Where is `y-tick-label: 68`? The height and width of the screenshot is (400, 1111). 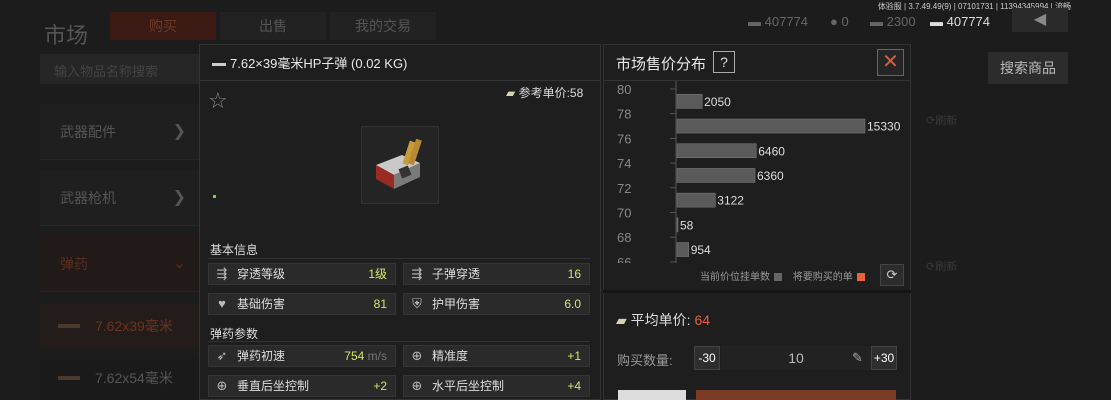
y-tick-label: 68 is located at coordinates (624, 237).